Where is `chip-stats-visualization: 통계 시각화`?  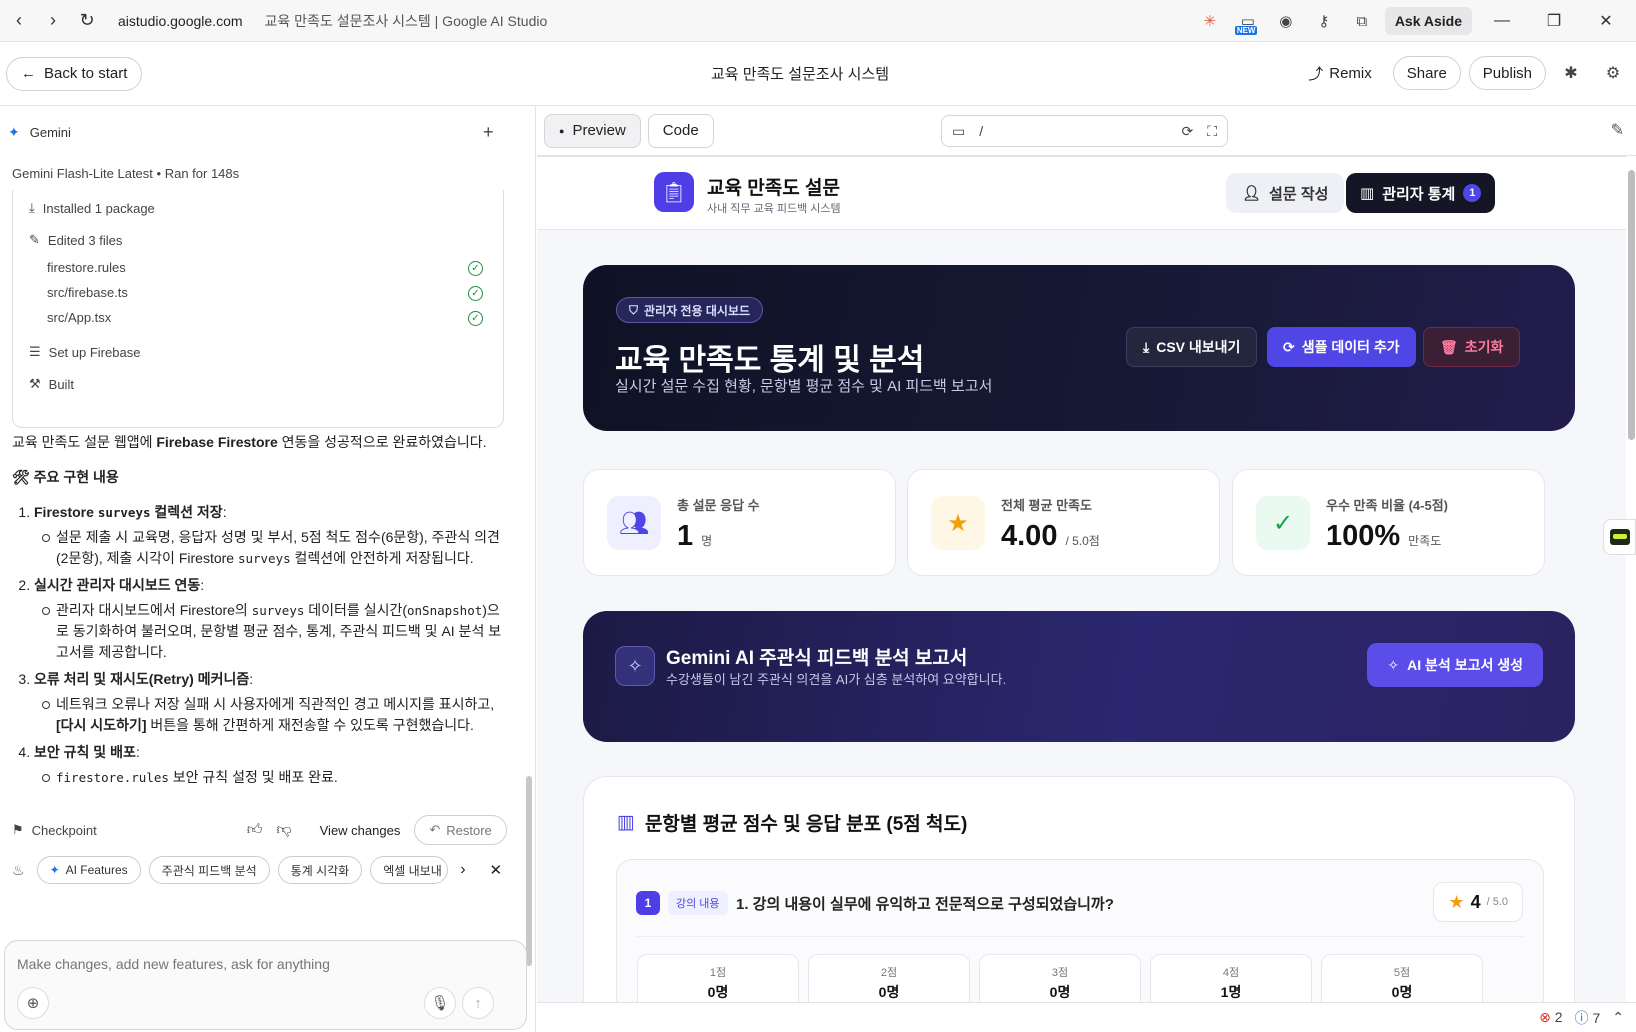 chip-stats-visualization: 통계 시각화 is located at coordinates (320, 870).